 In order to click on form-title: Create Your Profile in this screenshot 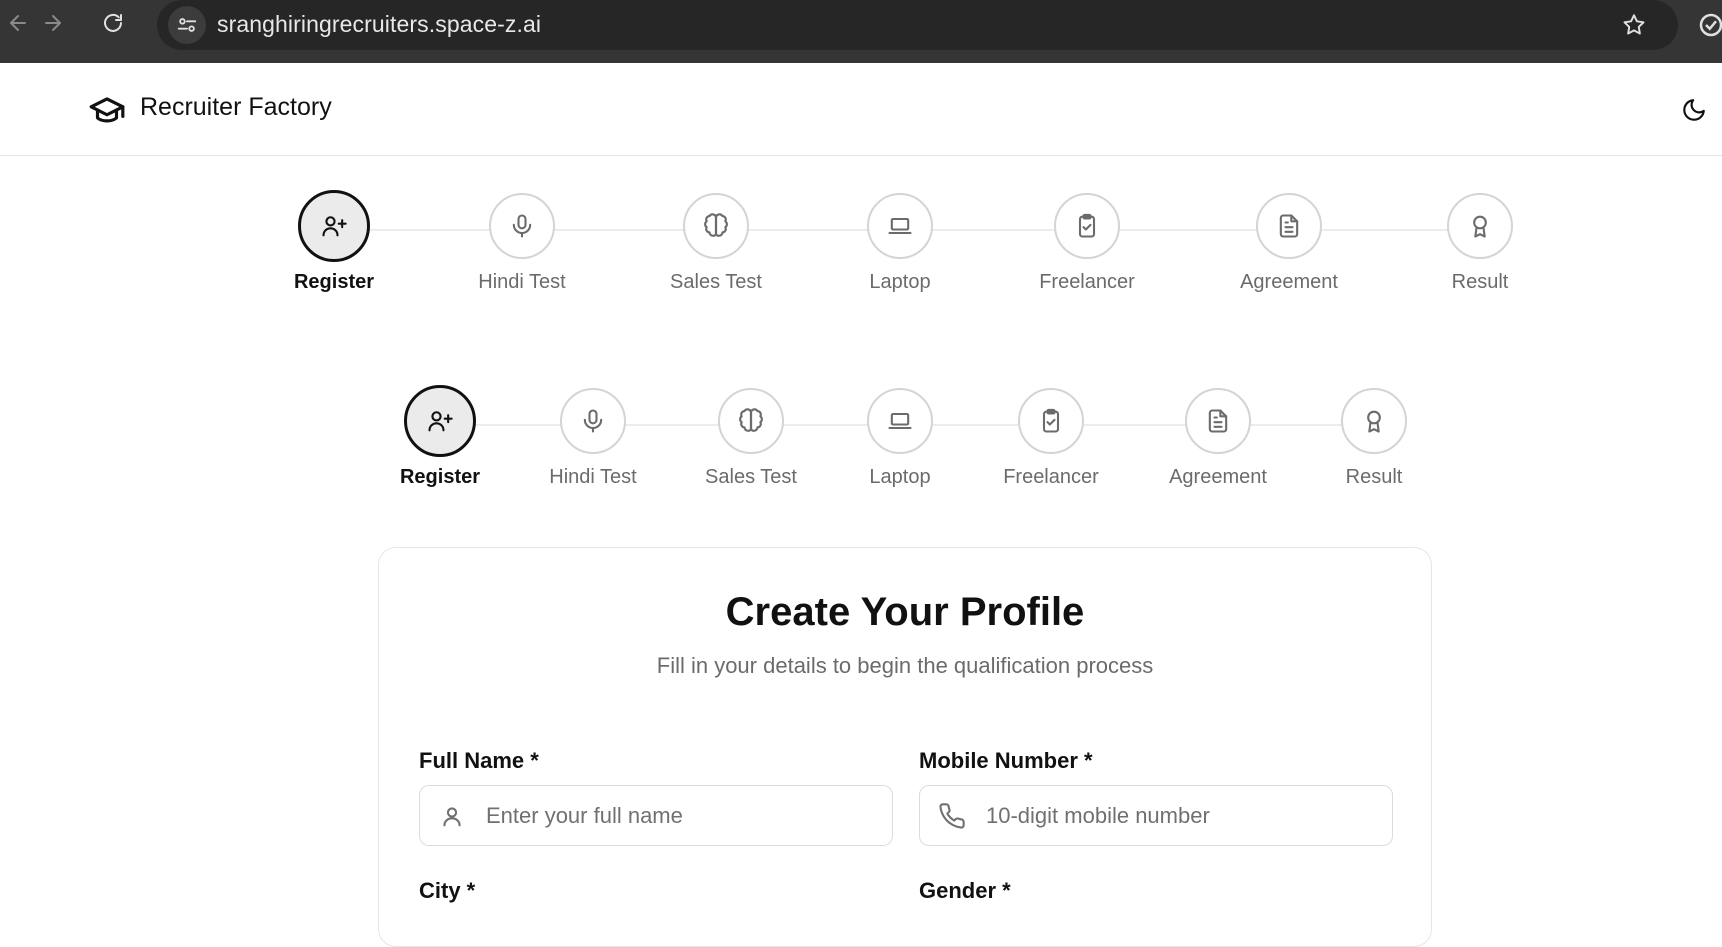, I will do `click(905, 612)`.